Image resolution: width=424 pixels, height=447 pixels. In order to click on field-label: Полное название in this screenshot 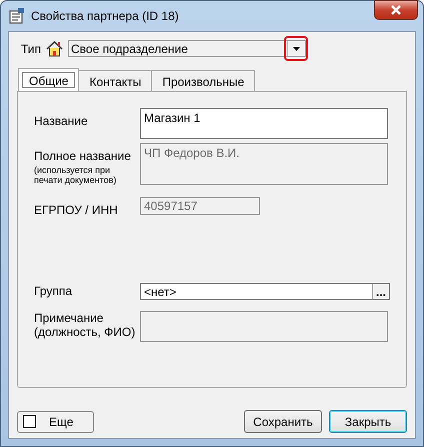, I will do `click(83, 156)`.